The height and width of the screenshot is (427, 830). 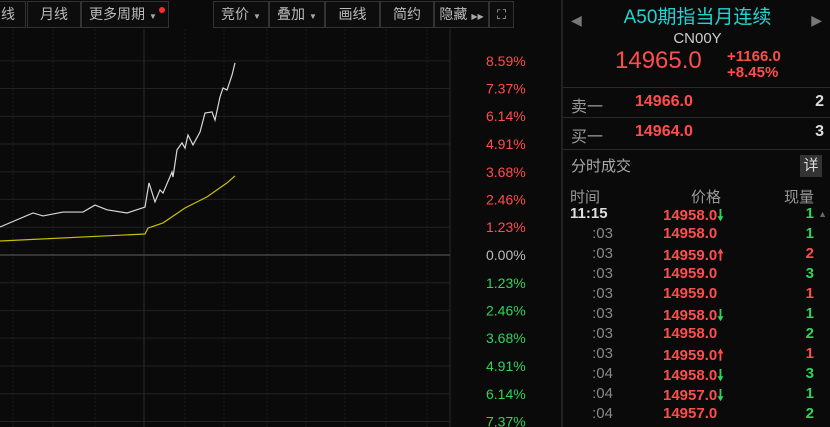 What do you see at coordinates (811, 166) in the screenshot?
I see `detail-button: 详` at bounding box center [811, 166].